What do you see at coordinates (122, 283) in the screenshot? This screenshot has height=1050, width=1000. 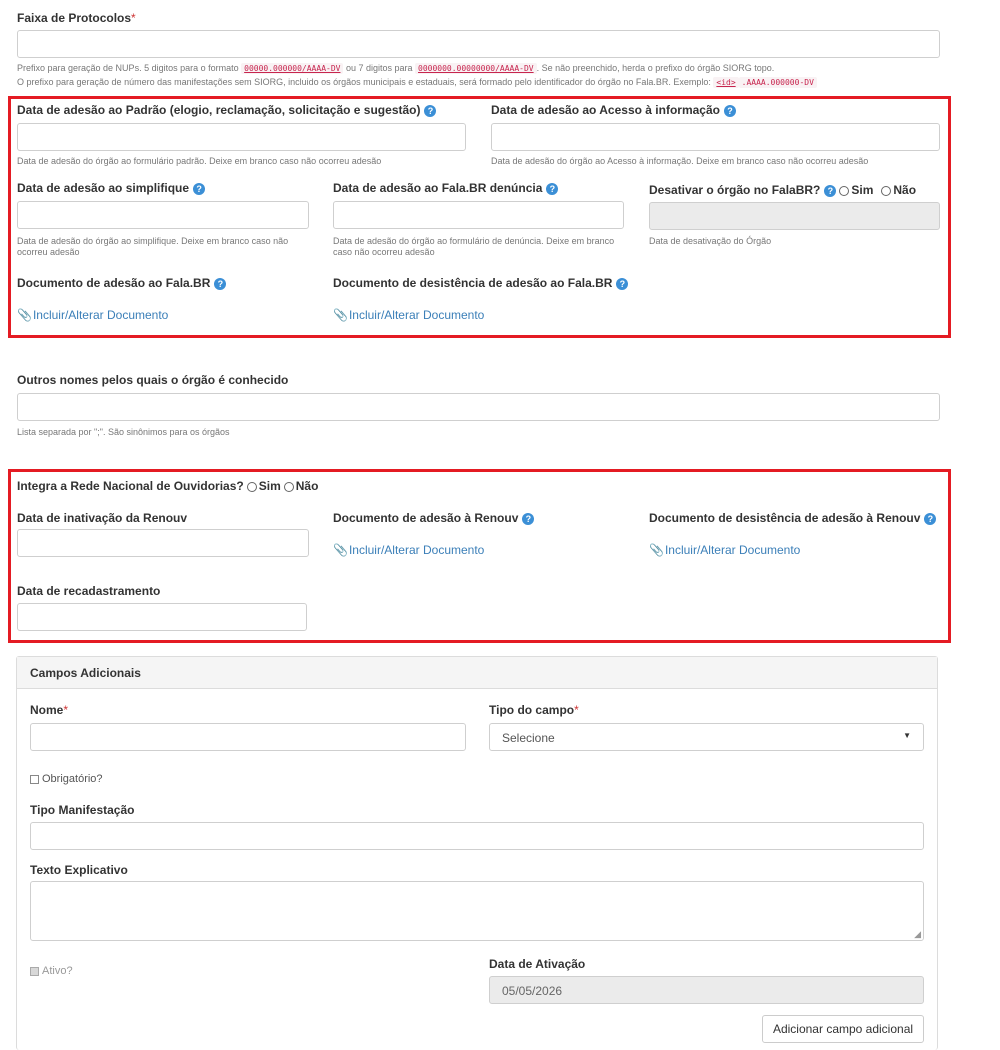 I see `doc-adesao-label: Documento de adesão ao Fala.BR?` at bounding box center [122, 283].